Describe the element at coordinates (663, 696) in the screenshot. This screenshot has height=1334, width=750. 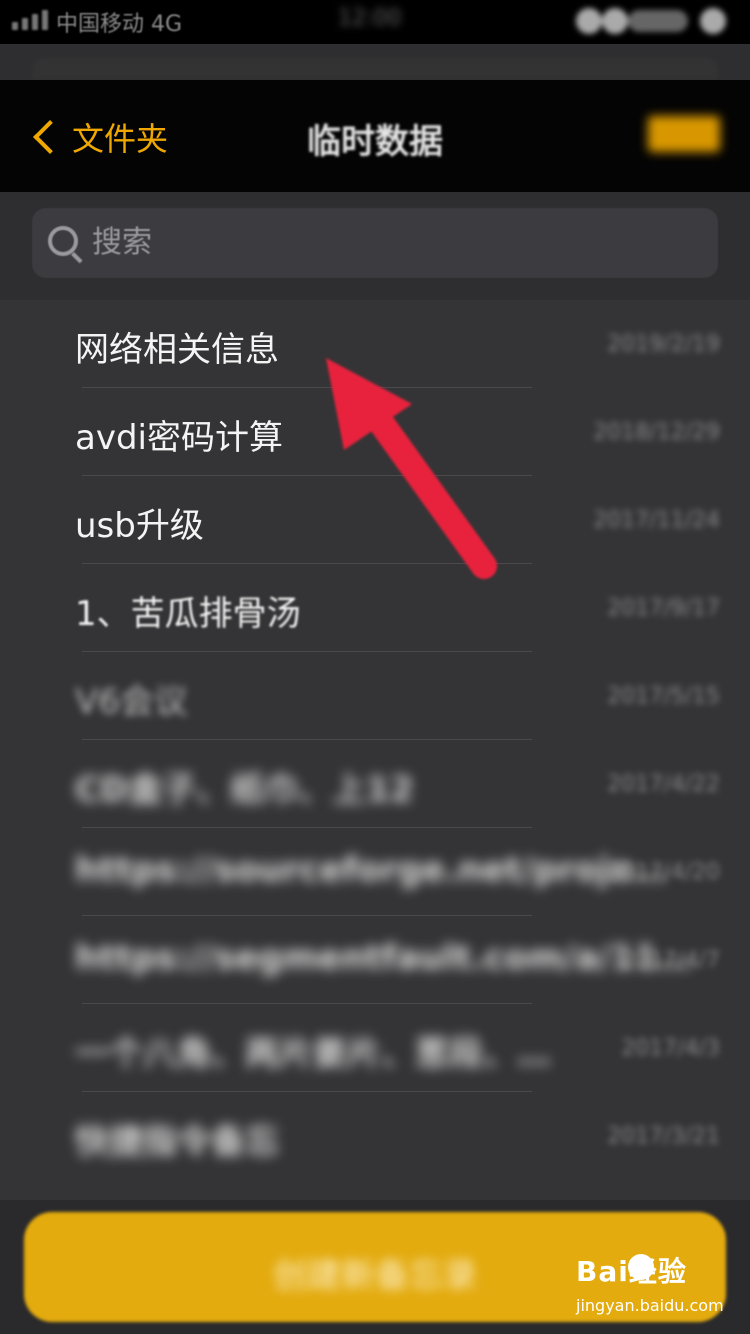
I see `note-date: 2017/5/15` at that location.